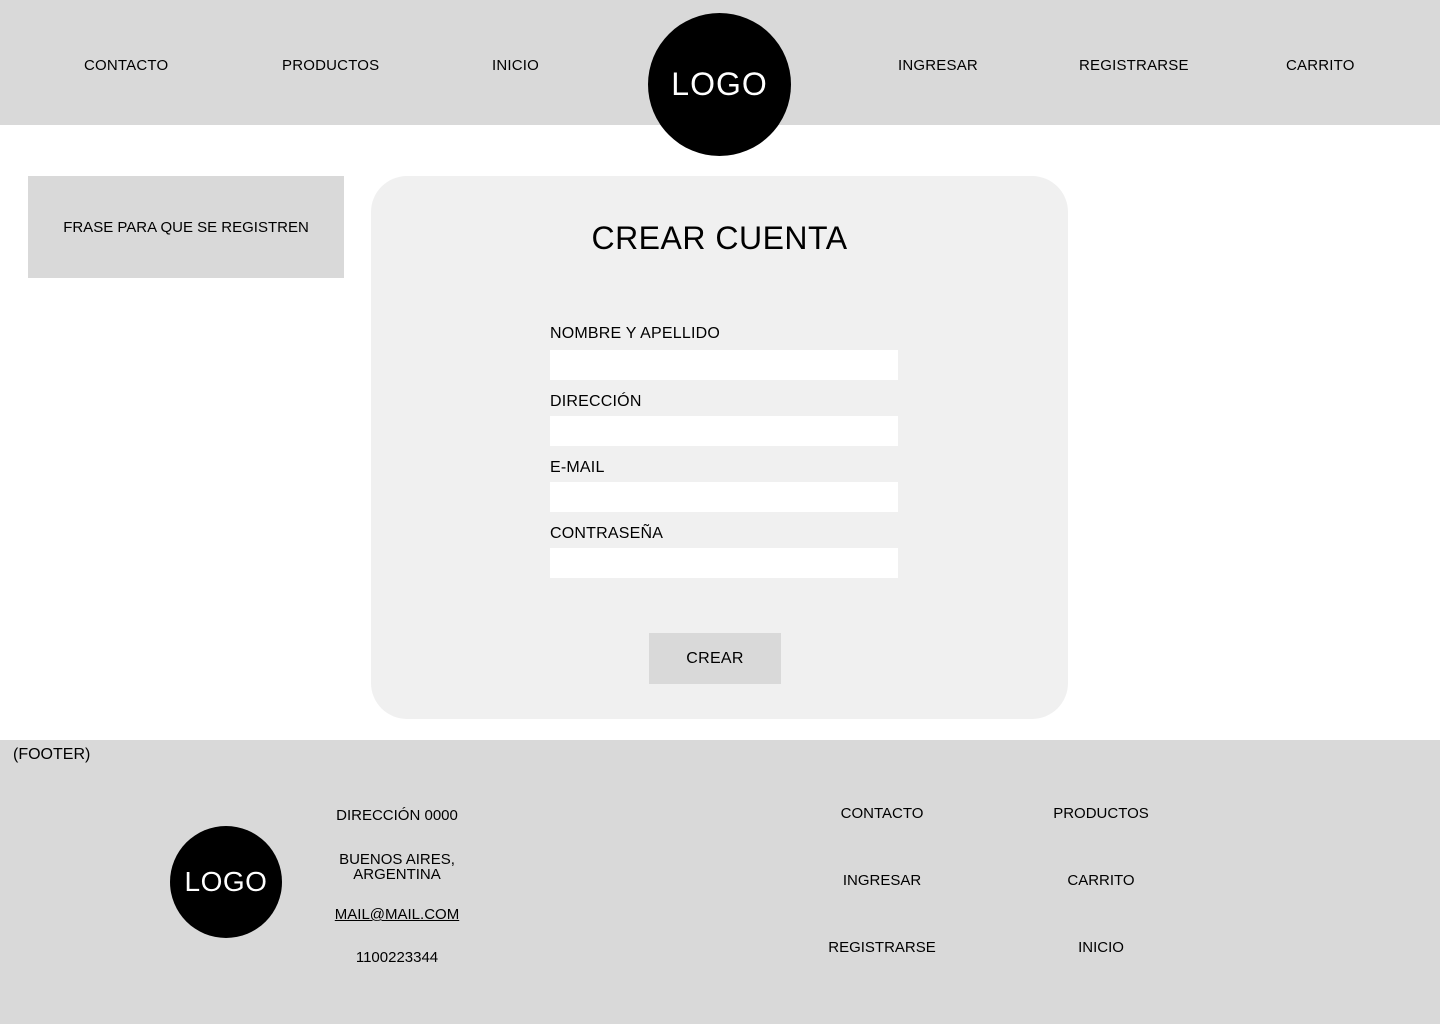 This screenshot has height=1024, width=1440. I want to click on footer-contacto-link: CONTACTO, so click(882, 813).